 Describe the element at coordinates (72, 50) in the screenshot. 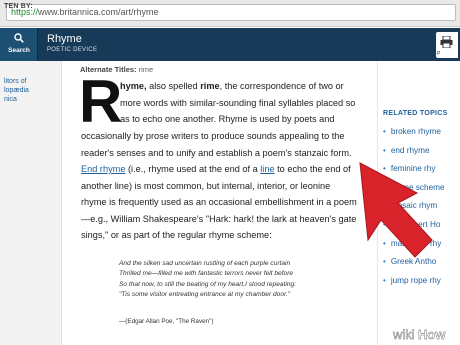

I see `article-subtitle: POETIC DEVICE` at that location.